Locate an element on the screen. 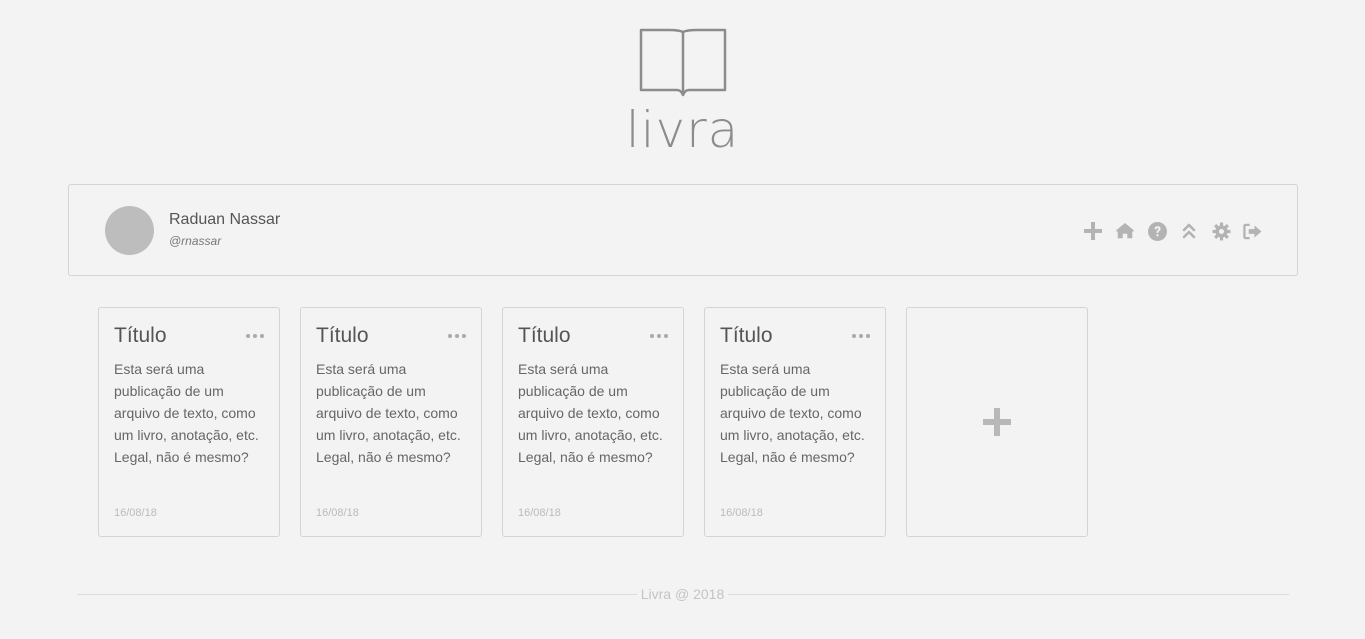 Image resolution: width=1365 pixels, height=639 pixels. sign-out-icon is located at coordinates (1252, 231).